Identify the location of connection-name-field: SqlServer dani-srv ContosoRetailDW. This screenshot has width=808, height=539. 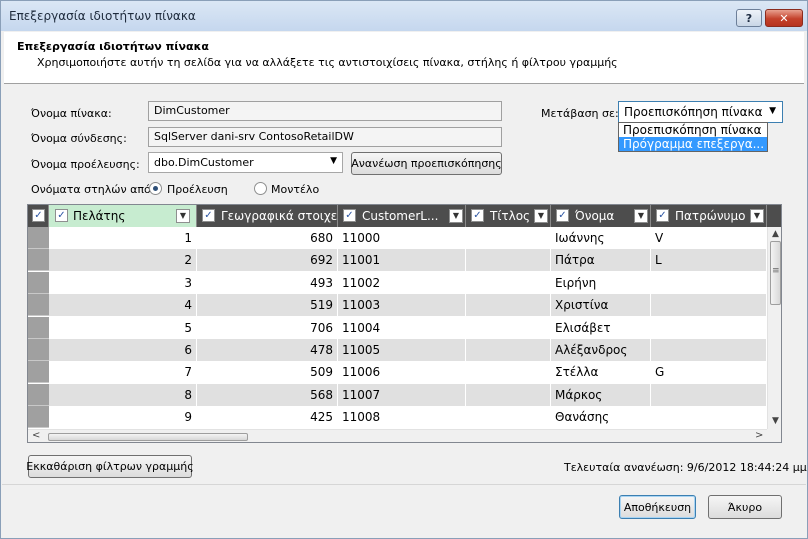
(325, 137).